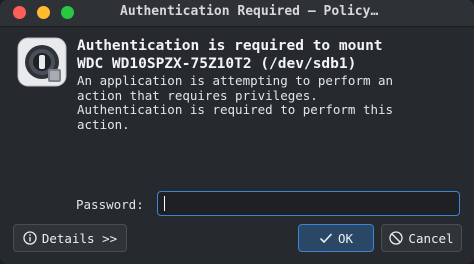 Image resolution: width=474 pixels, height=264 pixels. Describe the element at coordinates (431, 238) in the screenshot. I see `cancel-button-label: Cancel` at that location.